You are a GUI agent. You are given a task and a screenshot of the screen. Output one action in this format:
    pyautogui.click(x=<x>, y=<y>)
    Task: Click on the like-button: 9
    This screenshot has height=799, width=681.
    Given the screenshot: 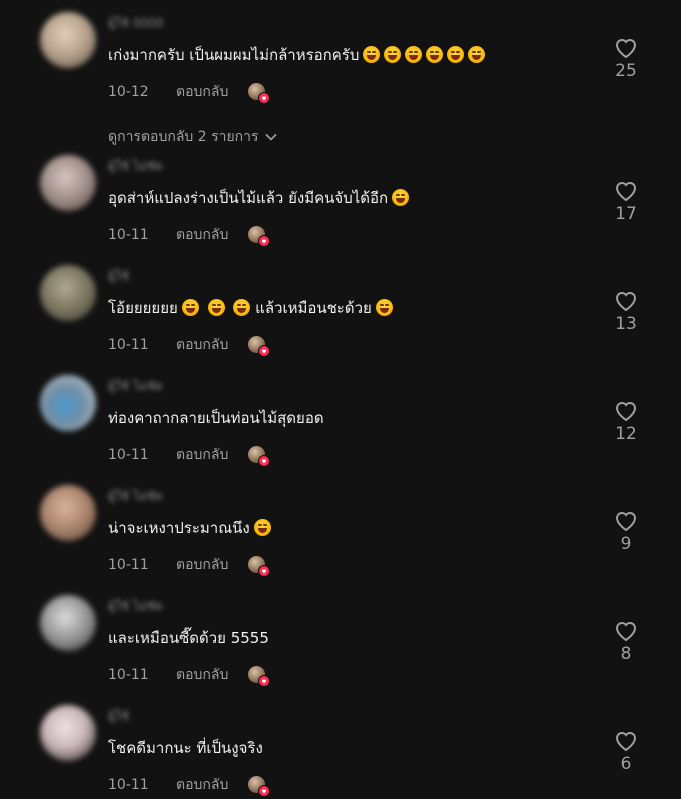 What is the action you would take?
    pyautogui.click(x=626, y=532)
    